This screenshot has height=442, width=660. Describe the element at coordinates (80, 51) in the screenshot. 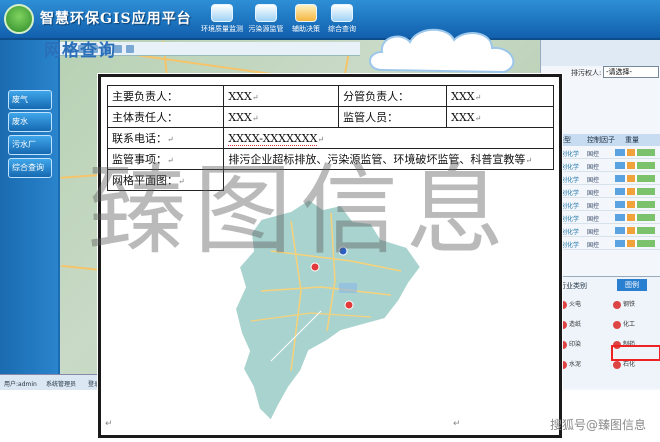

I see `grid-query-title: 网格查询` at that location.